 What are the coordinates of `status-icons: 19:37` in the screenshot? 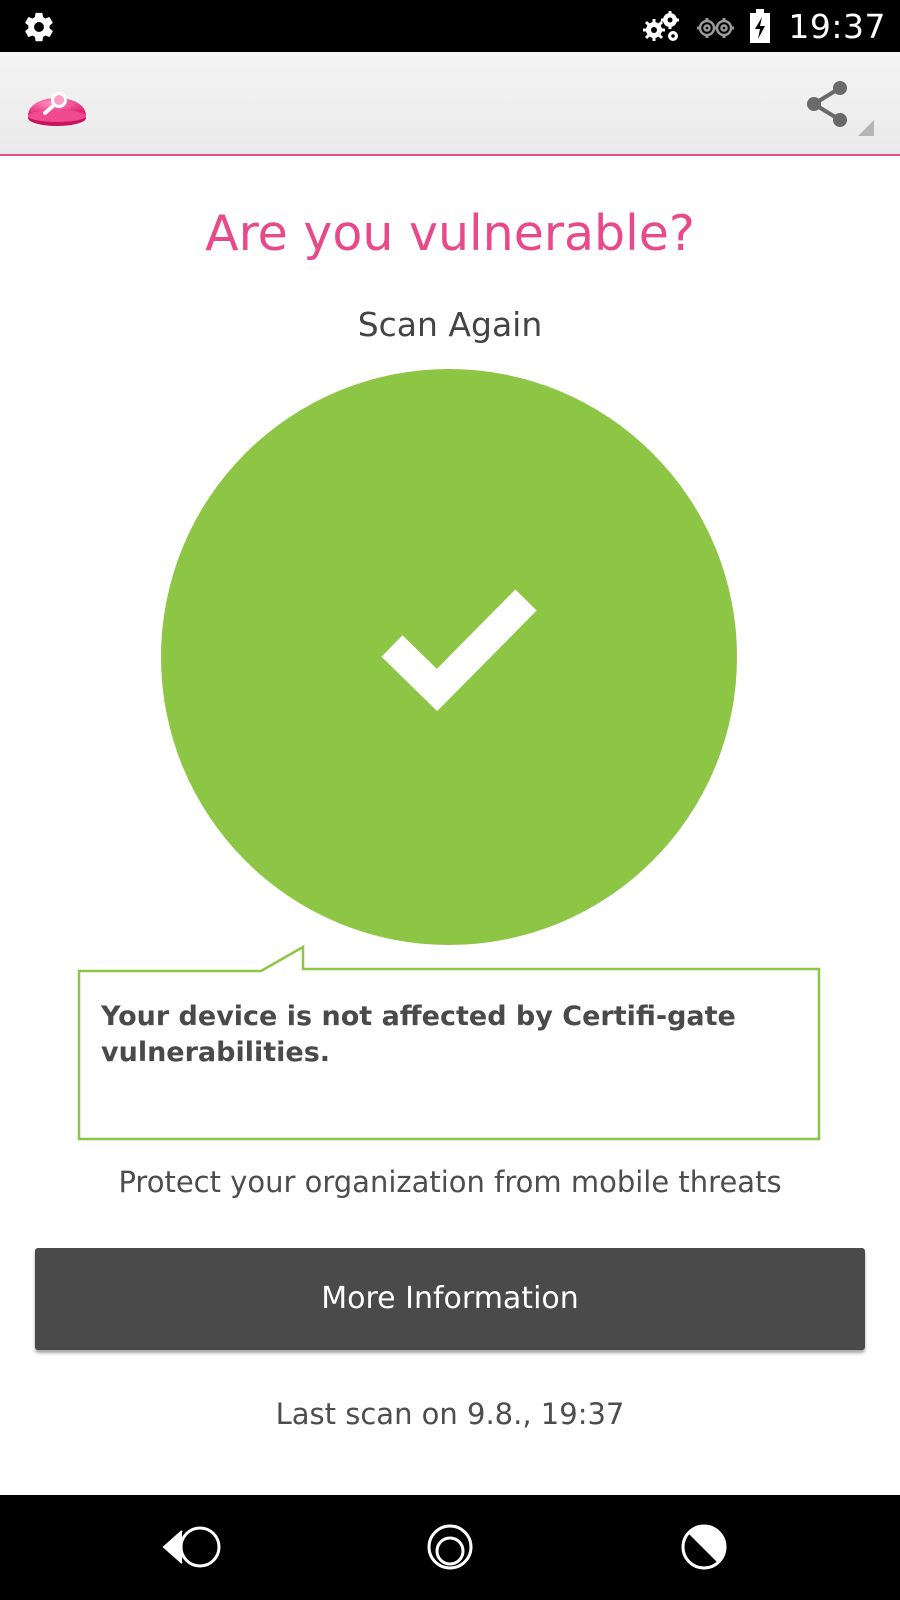 It's located at (763, 26).